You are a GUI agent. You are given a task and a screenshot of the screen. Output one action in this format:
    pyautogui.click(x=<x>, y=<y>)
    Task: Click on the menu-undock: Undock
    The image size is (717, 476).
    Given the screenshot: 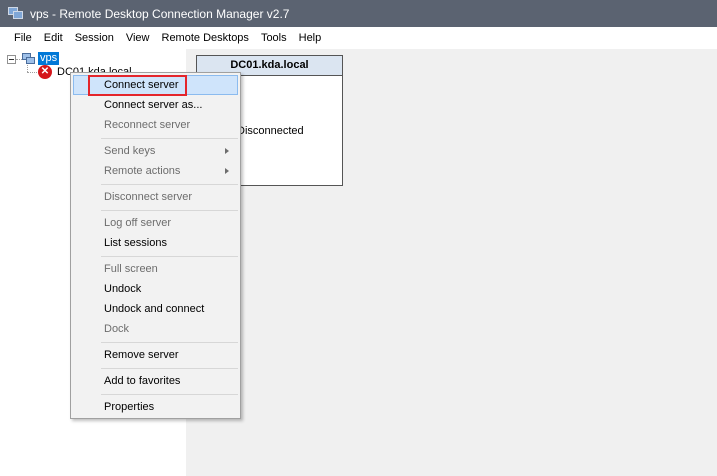 What is the action you would take?
    pyautogui.click(x=155, y=289)
    